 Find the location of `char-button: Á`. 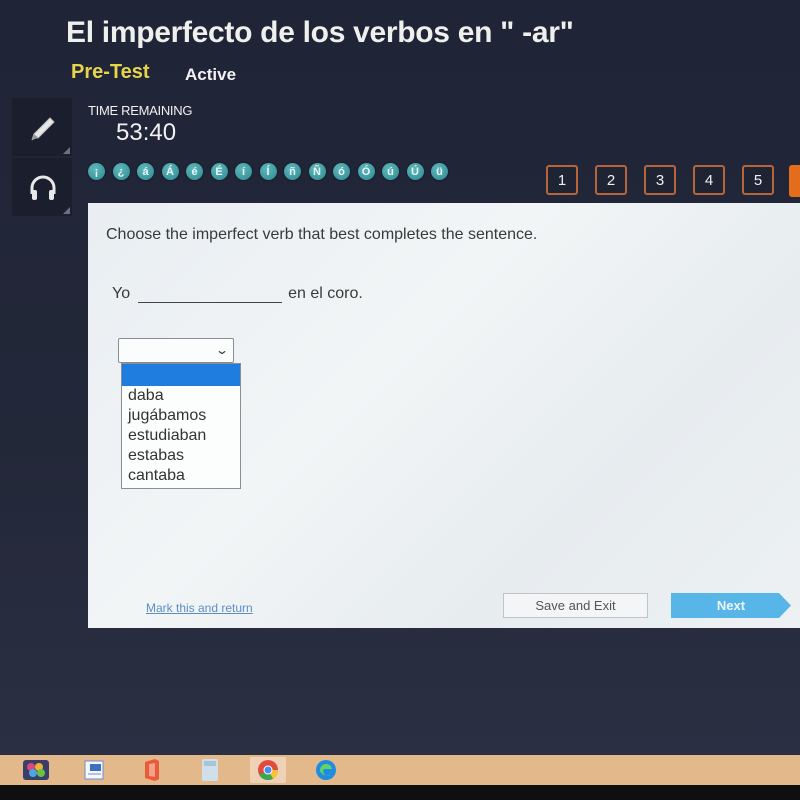

char-button: Á is located at coordinates (170, 171).